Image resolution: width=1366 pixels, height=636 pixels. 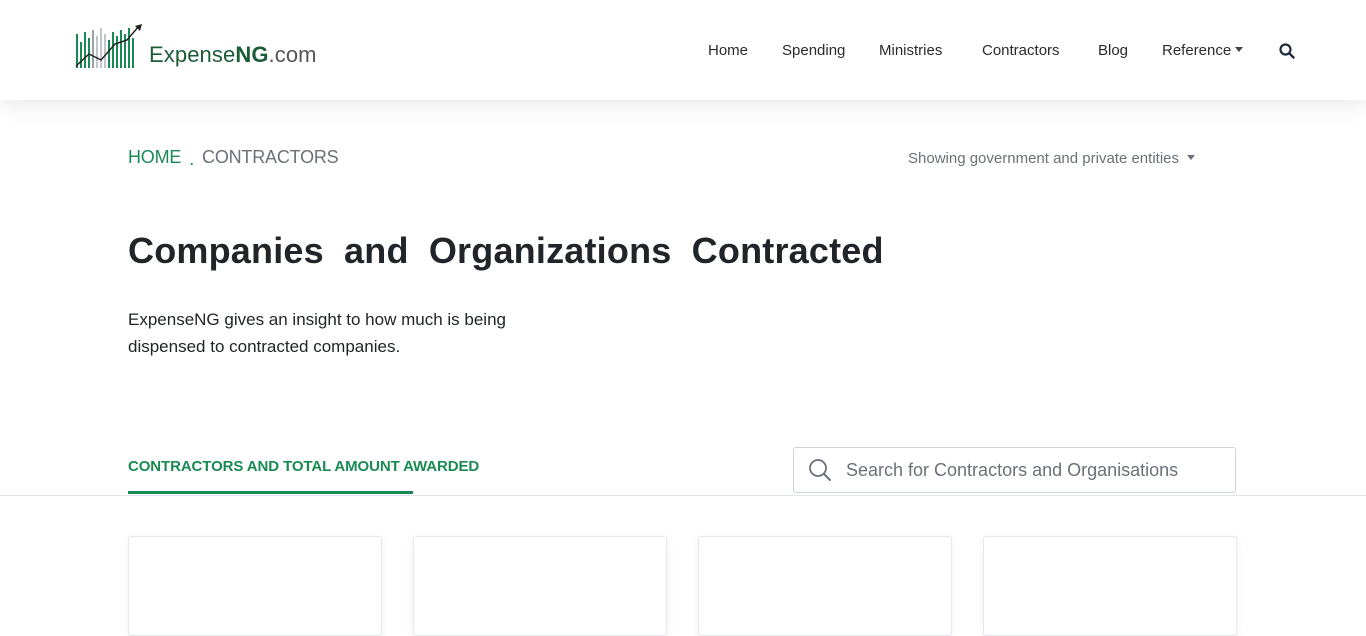 What do you see at coordinates (813, 50) in the screenshot?
I see `nav-spending: Spending` at bounding box center [813, 50].